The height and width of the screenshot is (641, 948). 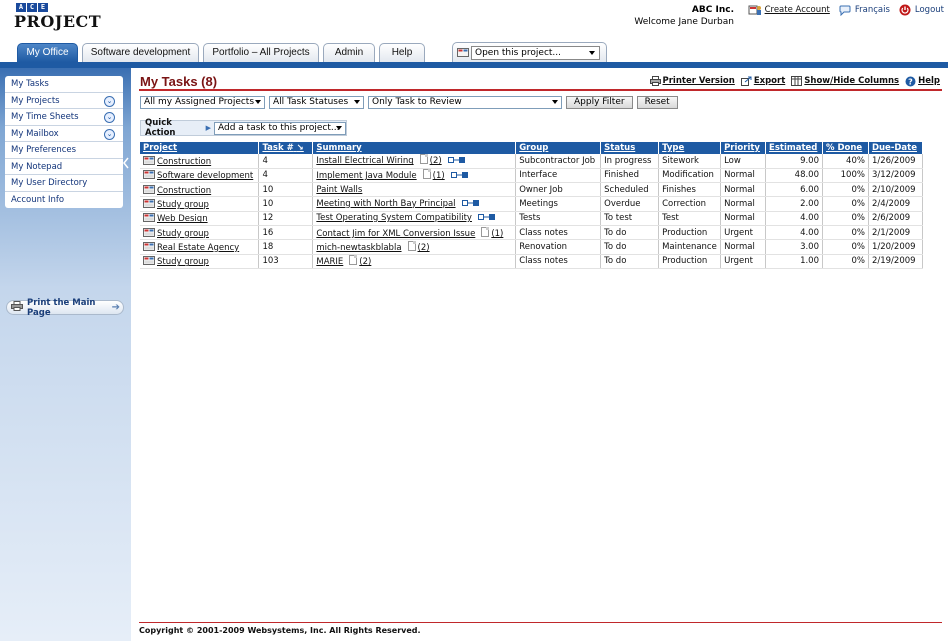 What do you see at coordinates (64, 84) in the screenshot?
I see `sidebar-item-my-tasks: My Tasks` at bounding box center [64, 84].